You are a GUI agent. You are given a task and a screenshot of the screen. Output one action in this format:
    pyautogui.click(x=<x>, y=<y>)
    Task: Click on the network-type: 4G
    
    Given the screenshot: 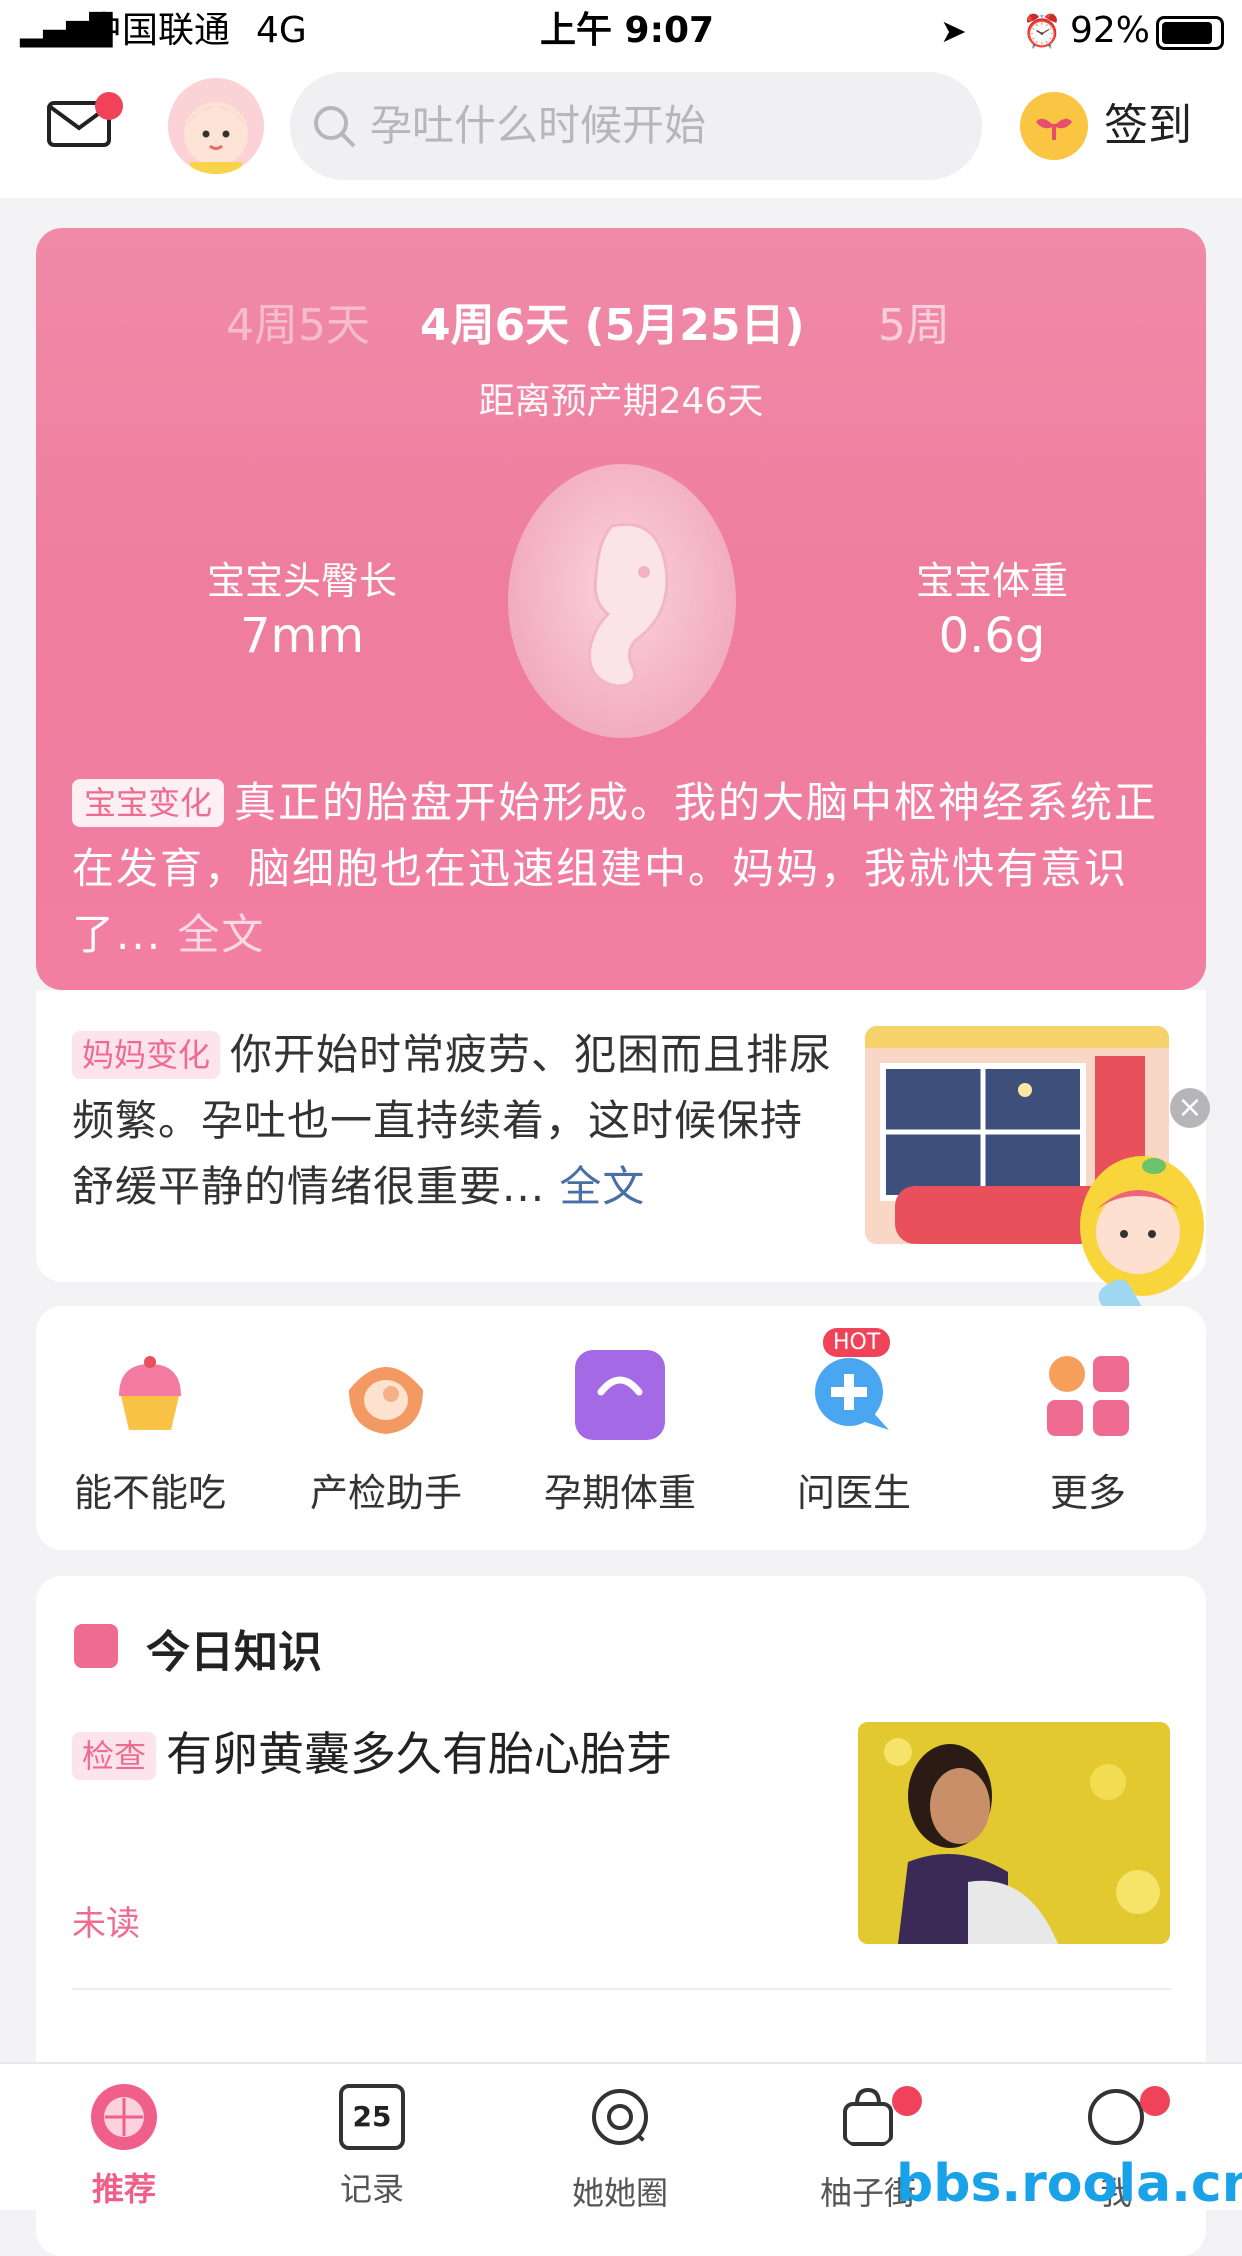 What is the action you would take?
    pyautogui.click(x=281, y=30)
    